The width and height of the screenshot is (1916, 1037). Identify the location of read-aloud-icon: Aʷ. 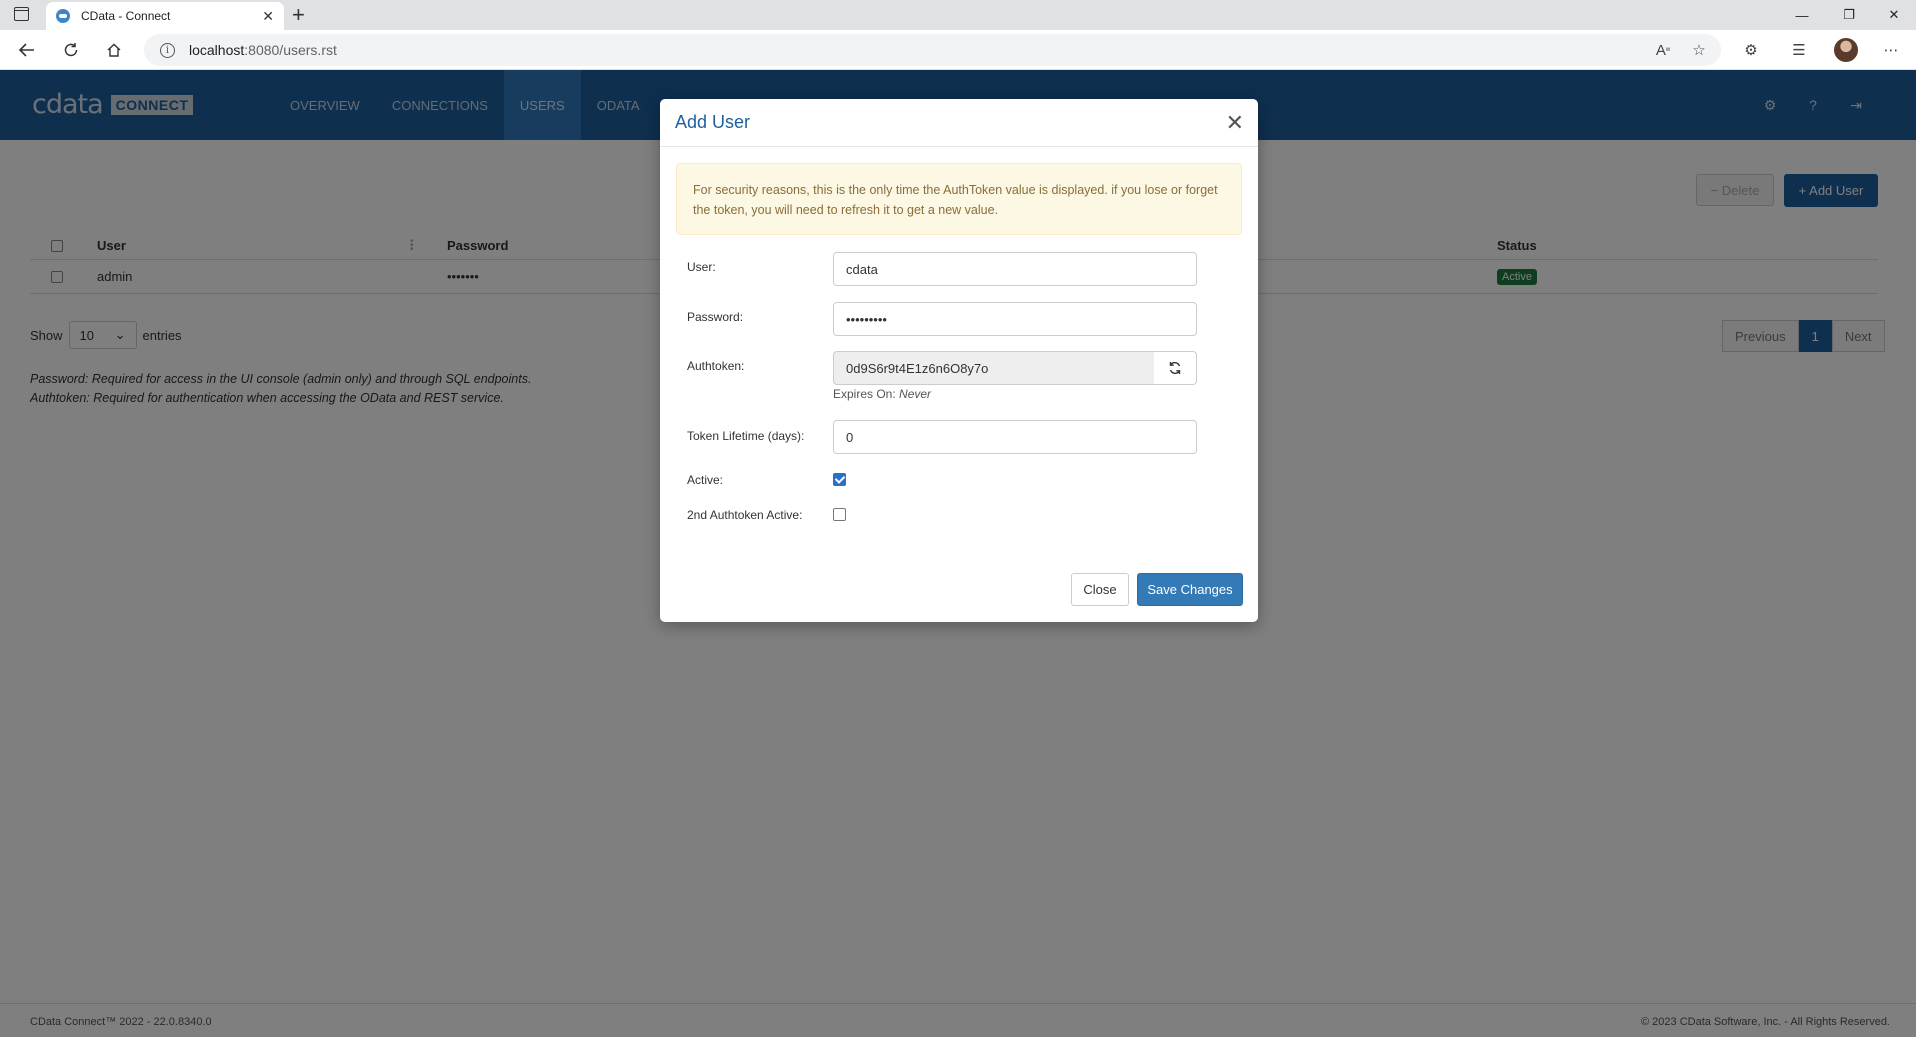
(1663, 50).